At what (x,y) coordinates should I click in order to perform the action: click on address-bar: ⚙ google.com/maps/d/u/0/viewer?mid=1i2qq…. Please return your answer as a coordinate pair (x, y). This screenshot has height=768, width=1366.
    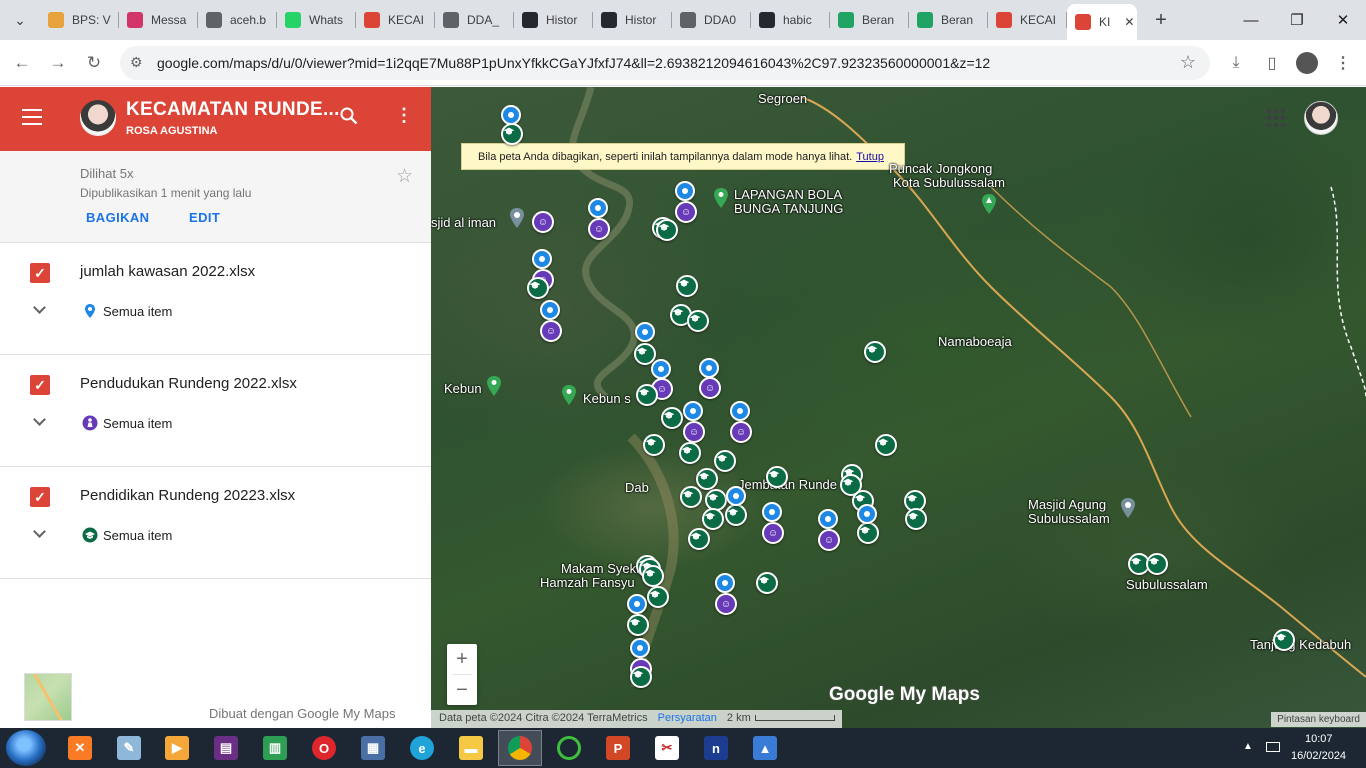
    Looking at the image, I should click on (665, 63).